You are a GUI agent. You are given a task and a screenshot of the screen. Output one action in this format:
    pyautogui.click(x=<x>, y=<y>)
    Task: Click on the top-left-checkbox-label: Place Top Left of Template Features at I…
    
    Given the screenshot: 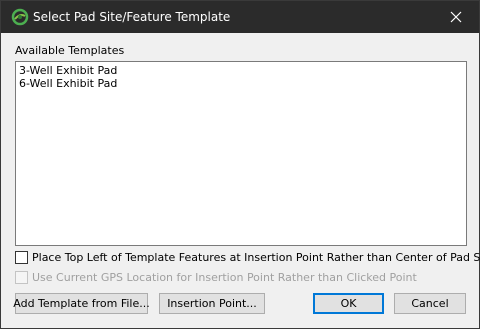 What is the action you would take?
    pyautogui.click(x=256, y=257)
    